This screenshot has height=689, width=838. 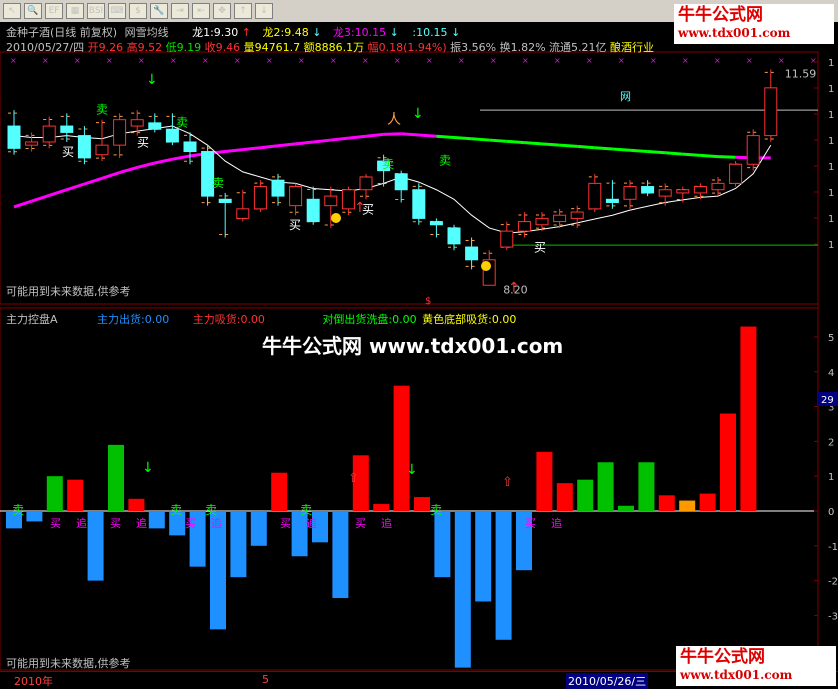 What do you see at coordinates (285, 32) in the screenshot?
I see `l2-value: 龙2:9.48` at bounding box center [285, 32].